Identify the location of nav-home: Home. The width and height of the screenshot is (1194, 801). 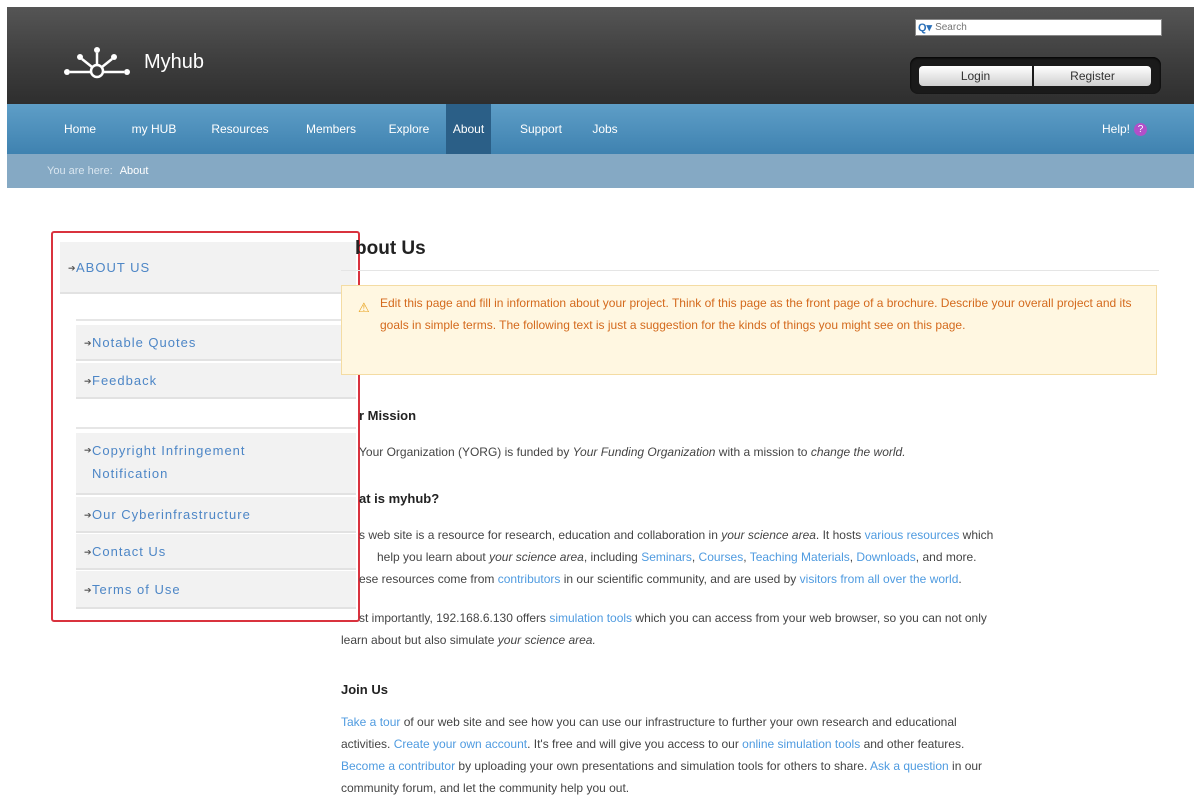
(80, 129).